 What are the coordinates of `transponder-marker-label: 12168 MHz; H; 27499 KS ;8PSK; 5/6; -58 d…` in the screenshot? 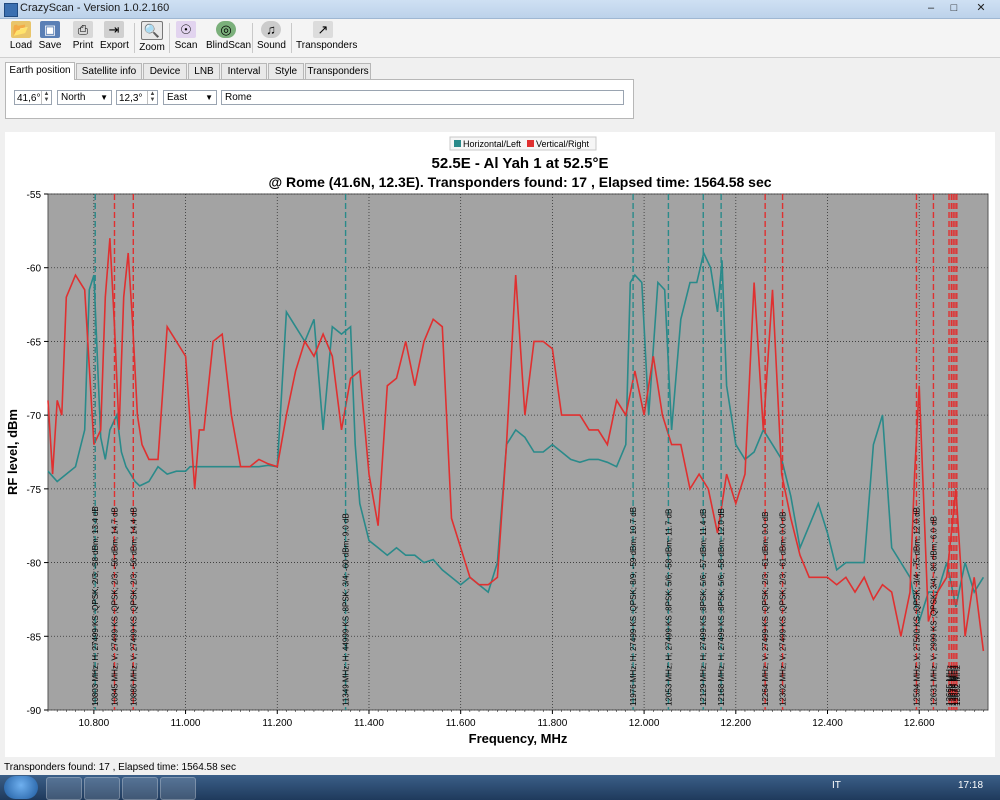 It's located at (721, 607).